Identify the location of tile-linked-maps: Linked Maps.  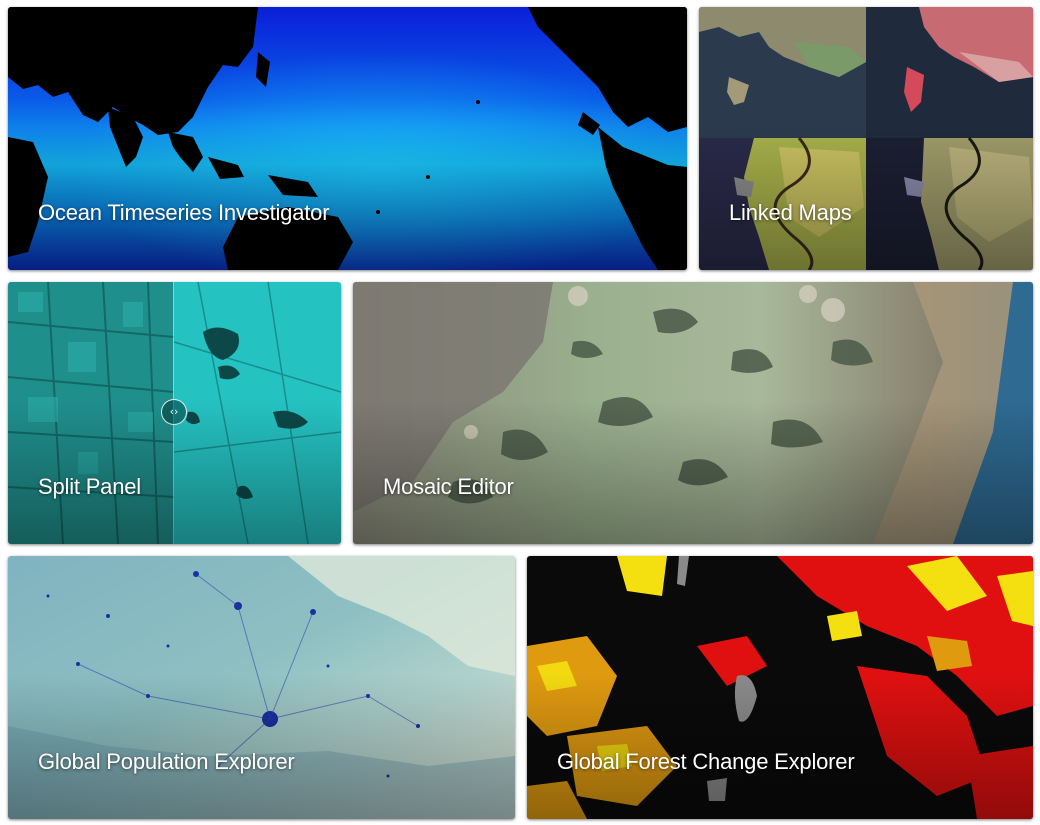
(866, 138).